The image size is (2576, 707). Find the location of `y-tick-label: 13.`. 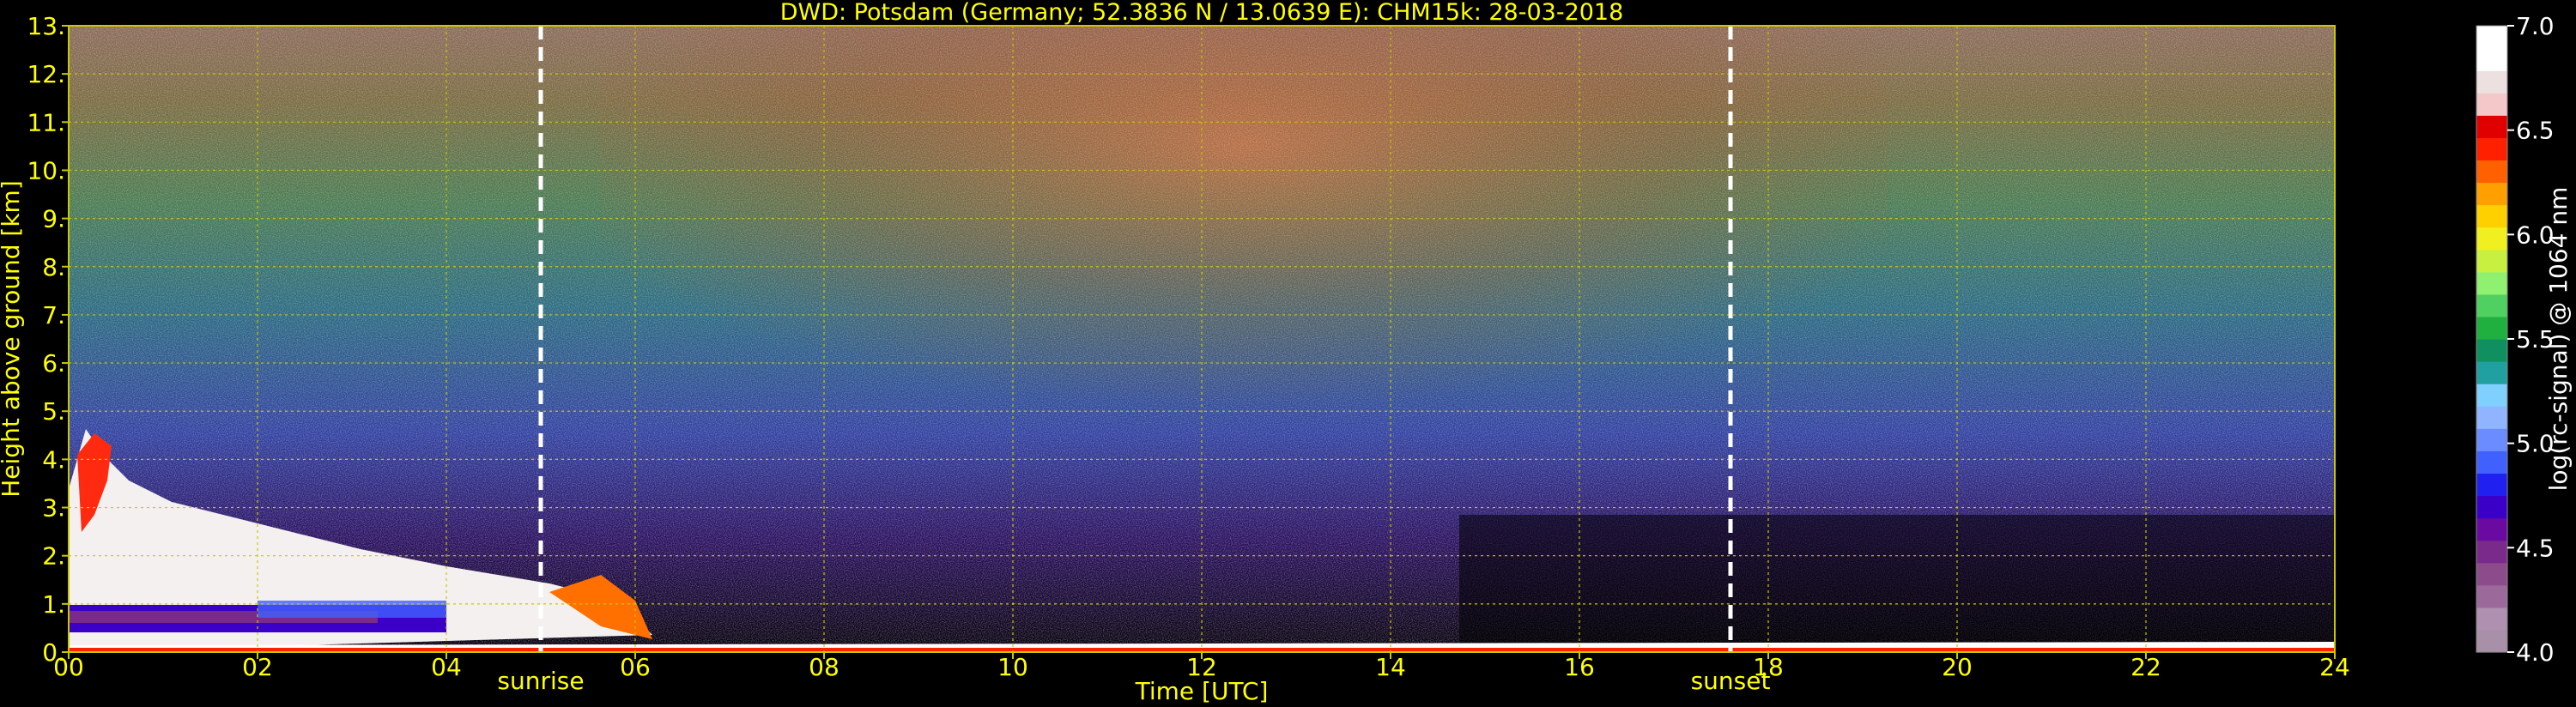

y-tick-label: 13. is located at coordinates (46, 26).